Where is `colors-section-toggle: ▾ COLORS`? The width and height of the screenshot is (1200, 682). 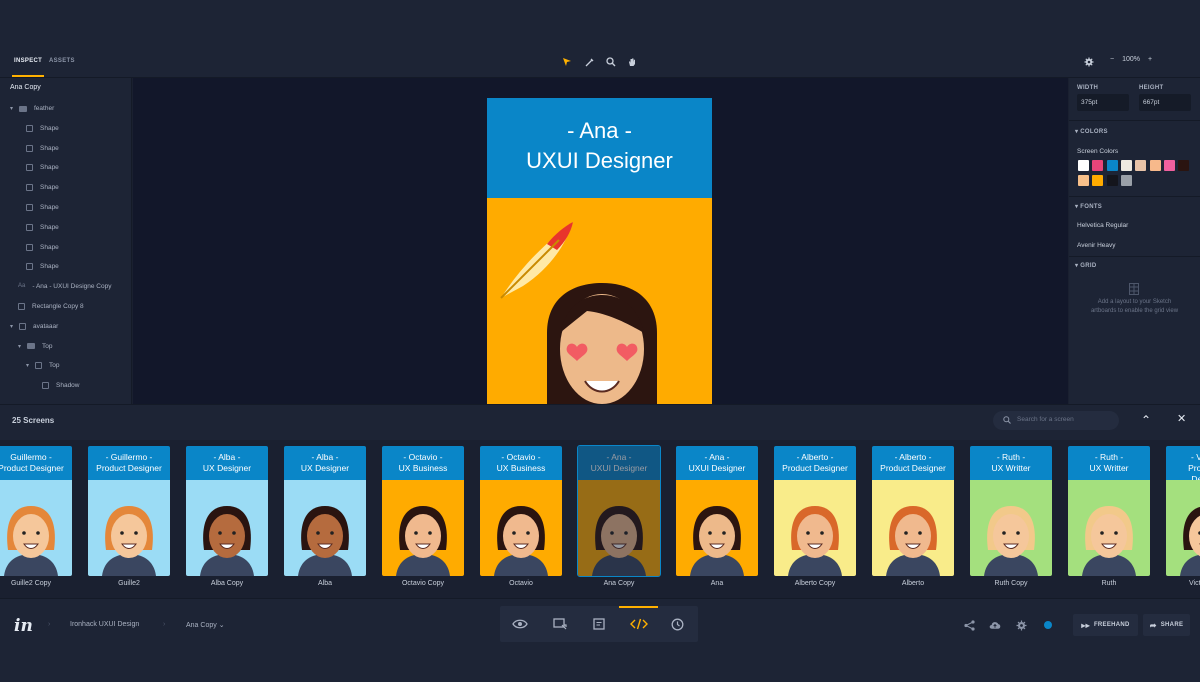 colors-section-toggle: ▾ COLORS is located at coordinates (1091, 131).